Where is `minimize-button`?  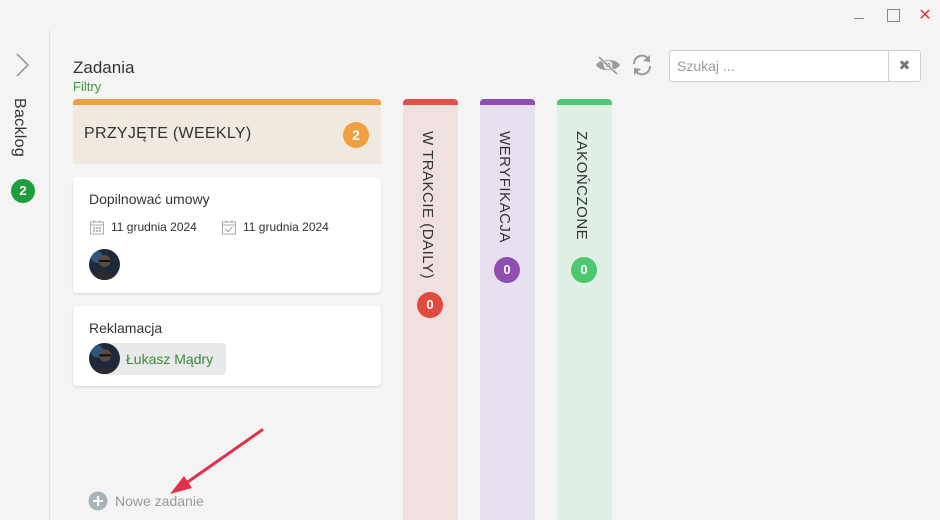 minimize-button is located at coordinates (859, 15).